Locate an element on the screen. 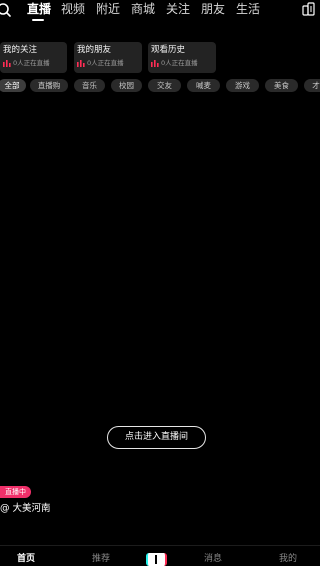 The image size is (320, 566). bottom-nav-home: 首页 is located at coordinates (26, 559).